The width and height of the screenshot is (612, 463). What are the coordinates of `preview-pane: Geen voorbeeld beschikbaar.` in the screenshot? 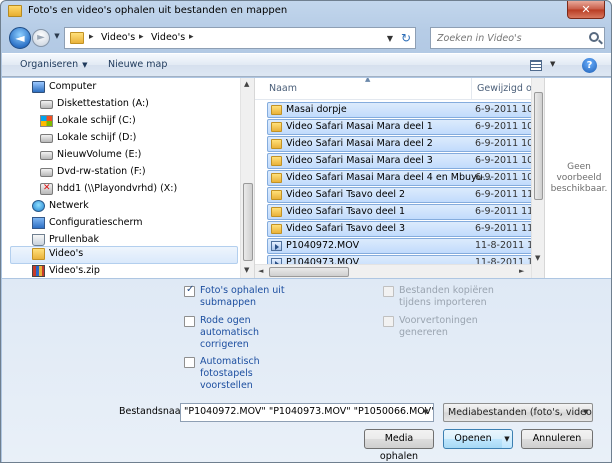 It's located at (577, 178).